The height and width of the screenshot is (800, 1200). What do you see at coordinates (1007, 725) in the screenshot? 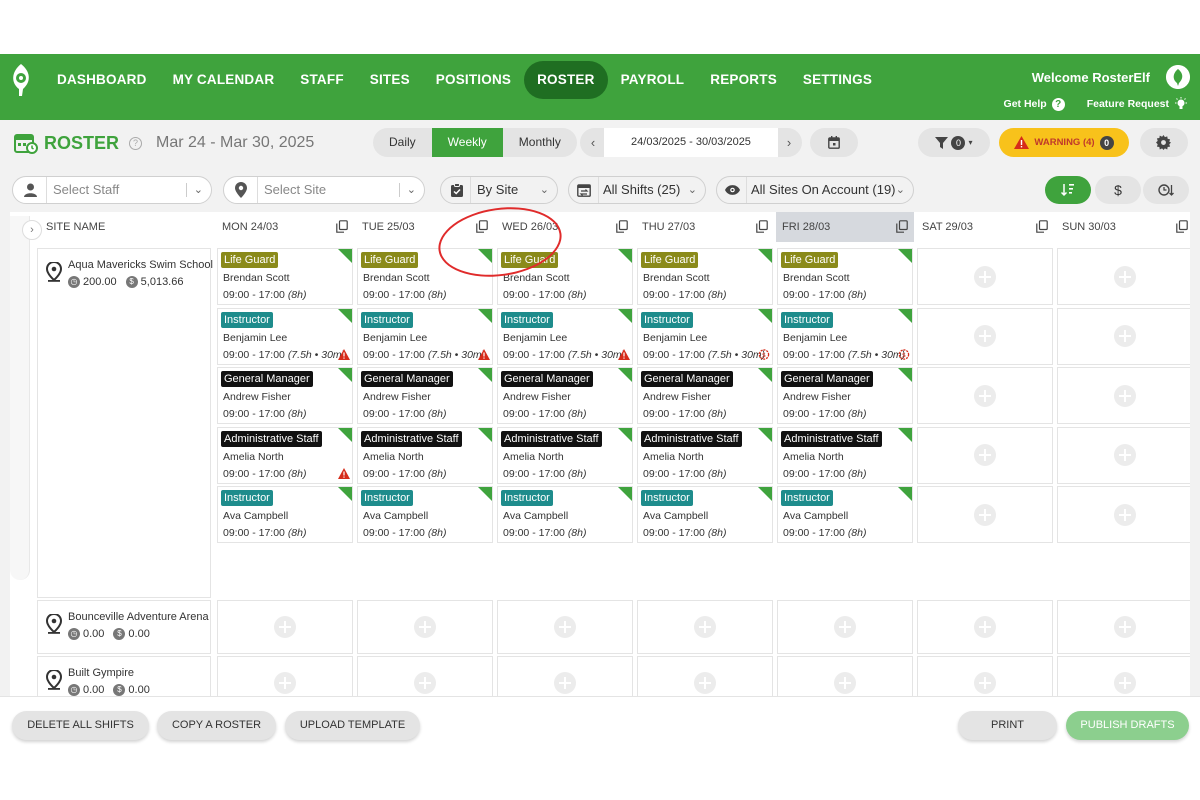
I see `print-button: PRINT` at bounding box center [1007, 725].